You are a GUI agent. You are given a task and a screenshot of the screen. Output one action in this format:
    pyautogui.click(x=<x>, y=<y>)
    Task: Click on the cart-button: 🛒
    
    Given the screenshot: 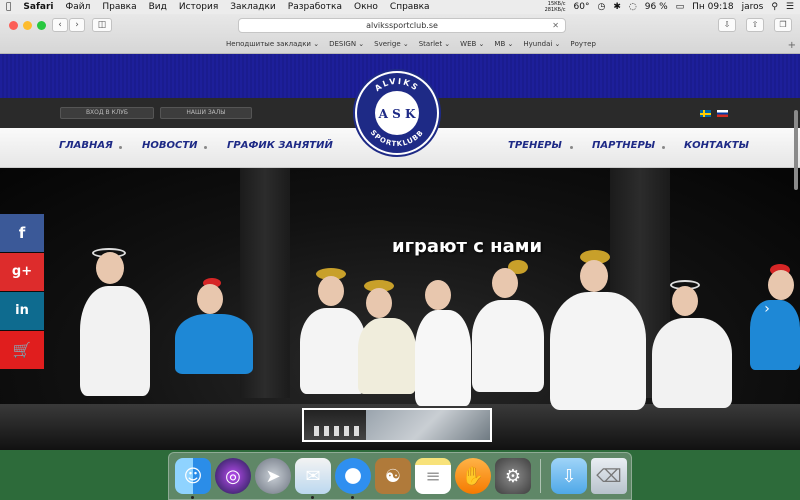 What is the action you would take?
    pyautogui.click(x=22, y=350)
    